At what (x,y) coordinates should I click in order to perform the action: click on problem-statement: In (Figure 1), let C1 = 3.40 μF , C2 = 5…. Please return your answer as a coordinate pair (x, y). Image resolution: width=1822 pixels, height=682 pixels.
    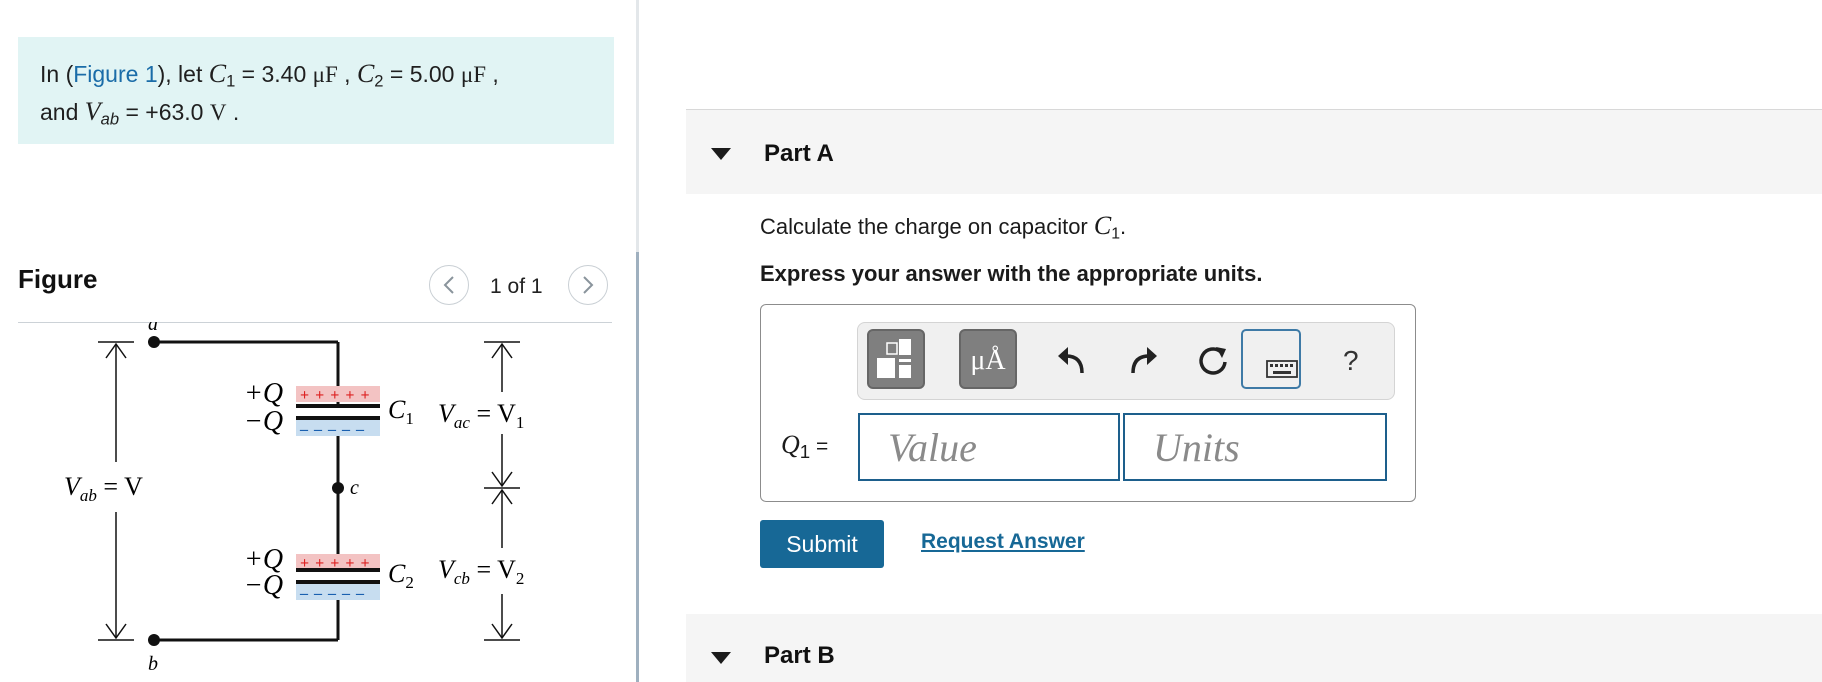
    Looking at the image, I should click on (316, 90).